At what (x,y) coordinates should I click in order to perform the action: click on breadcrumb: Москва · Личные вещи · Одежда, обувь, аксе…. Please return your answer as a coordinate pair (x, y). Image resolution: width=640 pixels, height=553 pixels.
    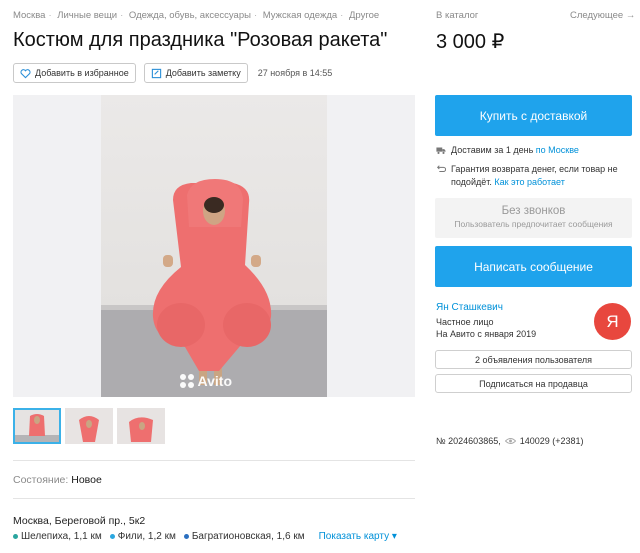
    Looking at the image, I should click on (196, 15).